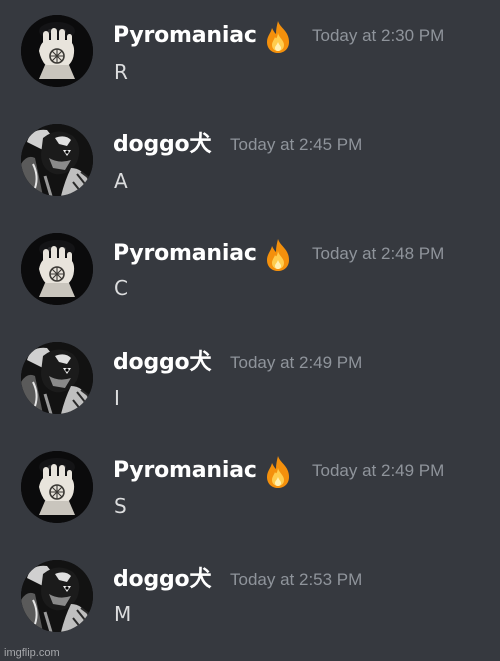 Image resolution: width=500 pixels, height=661 pixels. What do you see at coordinates (123, 614) in the screenshot?
I see `message-content: M` at bounding box center [123, 614].